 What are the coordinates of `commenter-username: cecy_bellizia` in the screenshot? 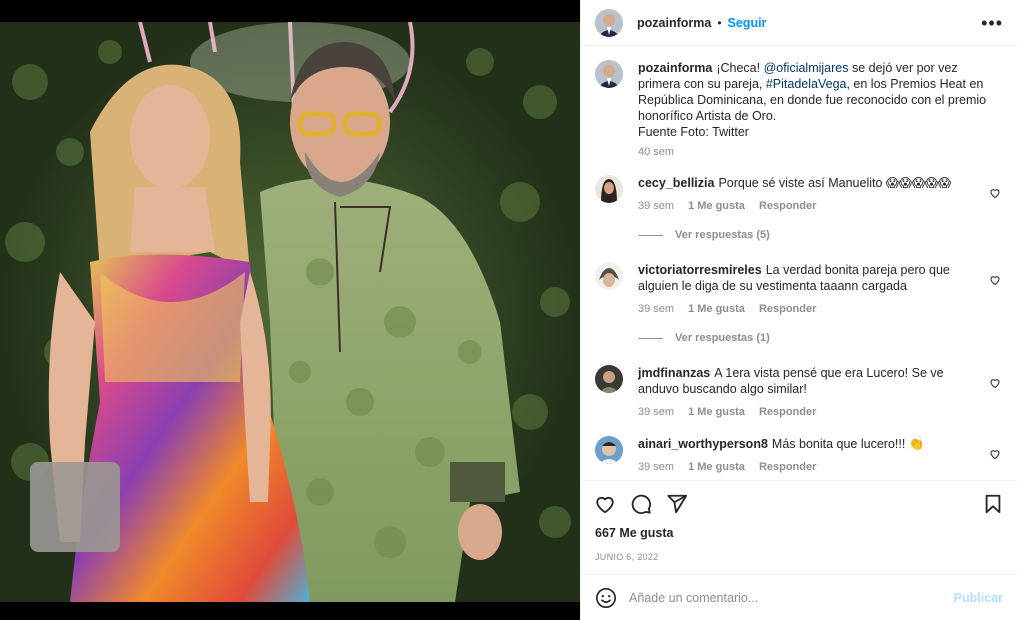 It's located at (676, 183).